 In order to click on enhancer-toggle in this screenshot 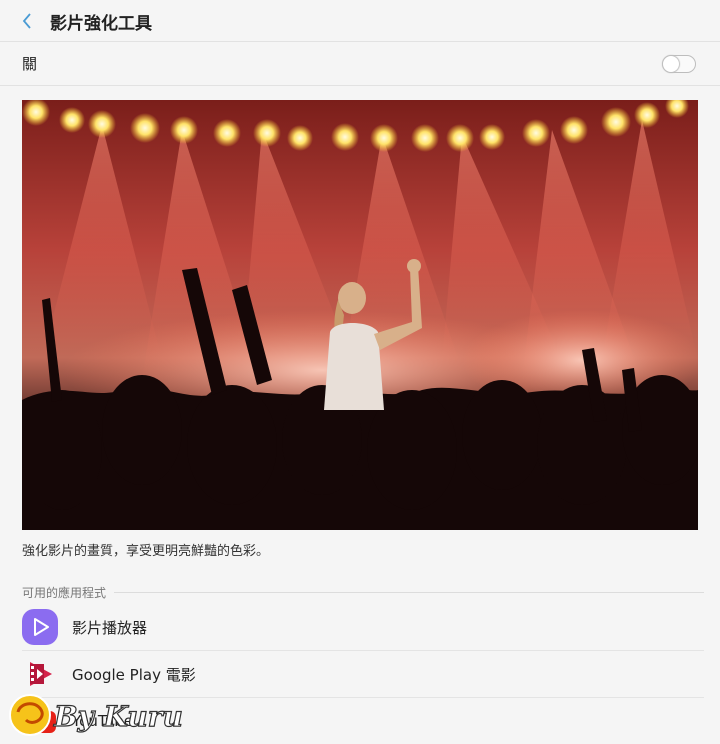, I will do `click(679, 63)`.